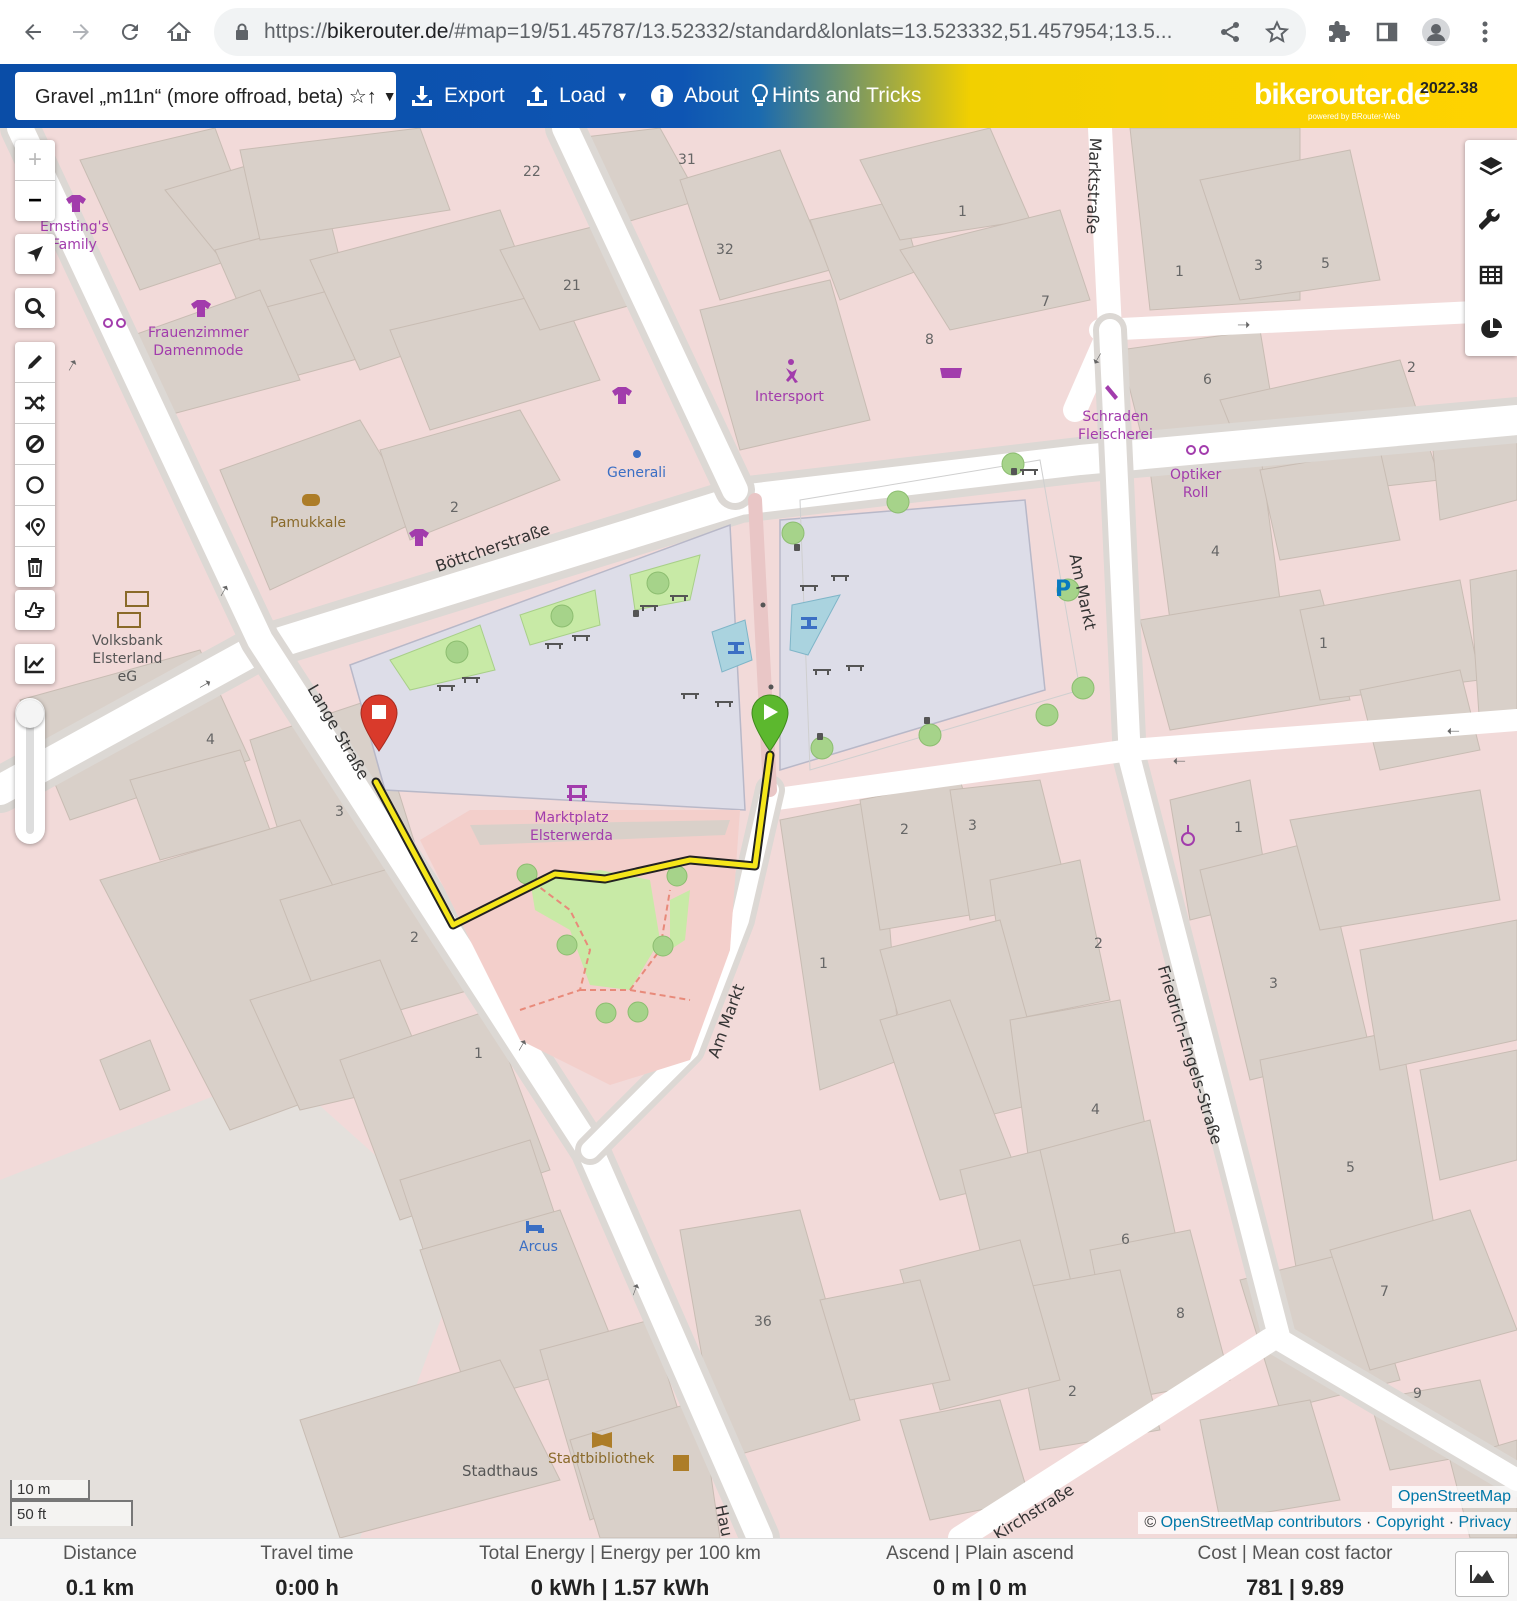 Image resolution: width=1517 pixels, height=1601 pixels. Describe the element at coordinates (1230, 32) in the screenshot. I see `share-icon` at that location.